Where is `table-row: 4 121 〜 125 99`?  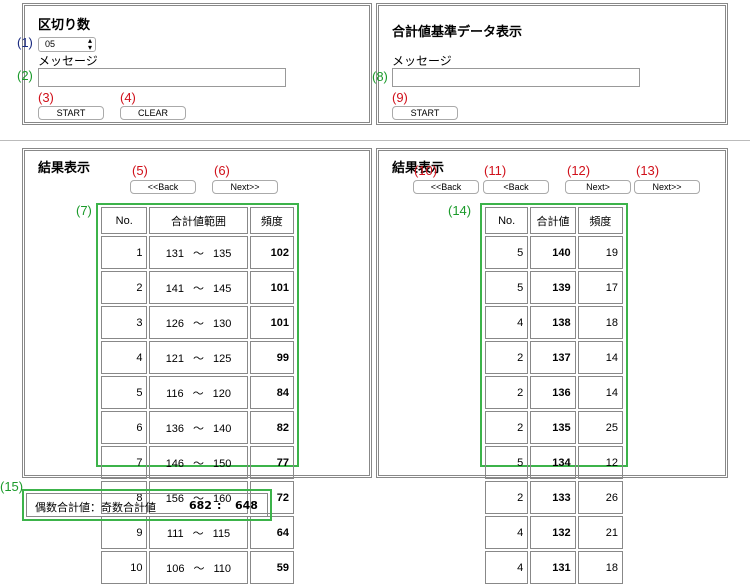 table-row: 4 121 〜 125 99 is located at coordinates (197, 357).